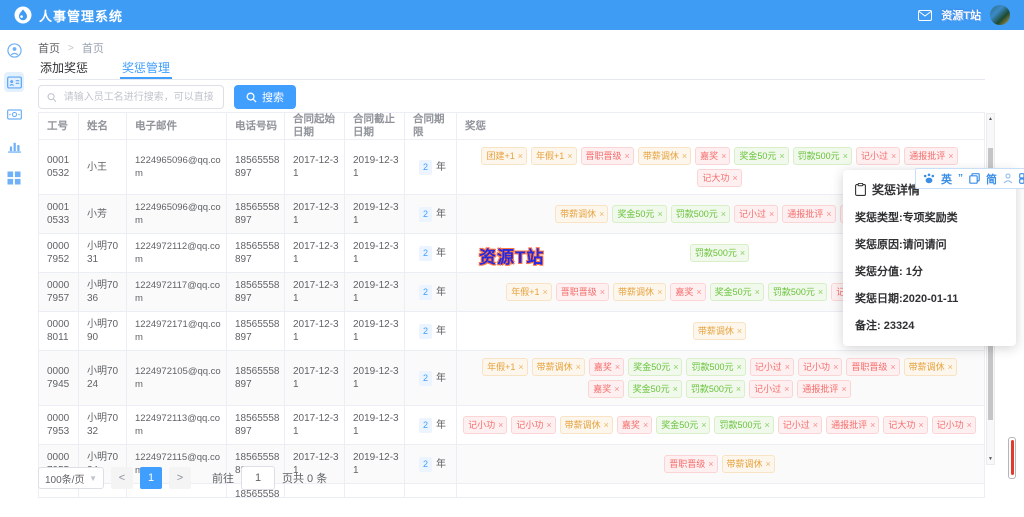 This screenshot has height=517, width=1024. Describe the element at coordinates (180, 478) in the screenshot. I see `next-page-button: >` at that location.